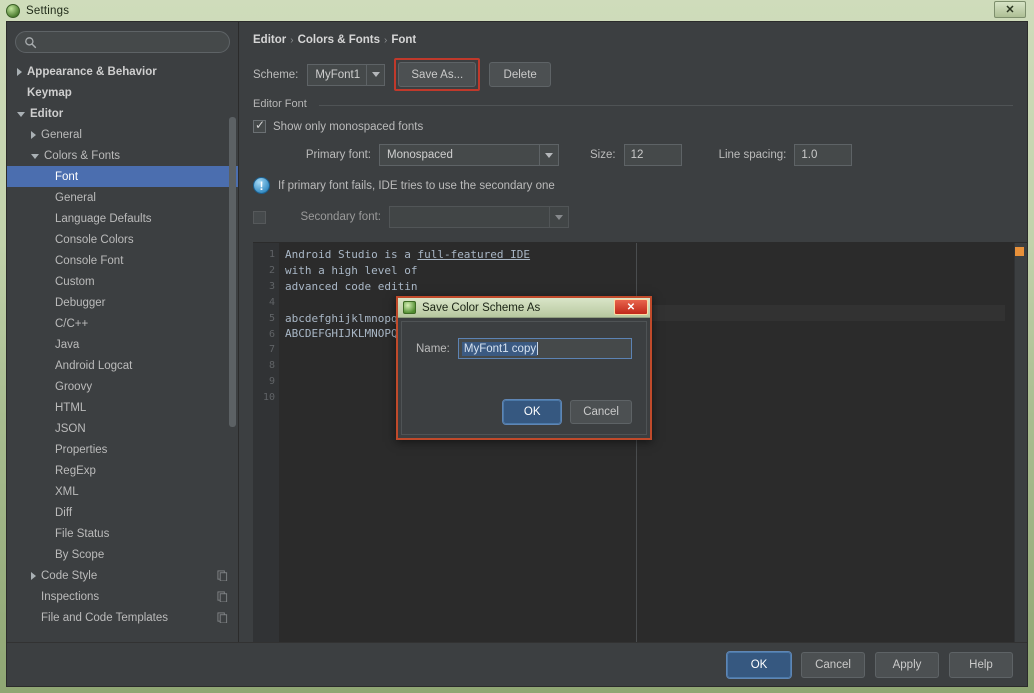 The height and width of the screenshot is (693, 1034). What do you see at coordinates (823, 155) in the screenshot?
I see `line-spacing-field: 1.0` at bounding box center [823, 155].